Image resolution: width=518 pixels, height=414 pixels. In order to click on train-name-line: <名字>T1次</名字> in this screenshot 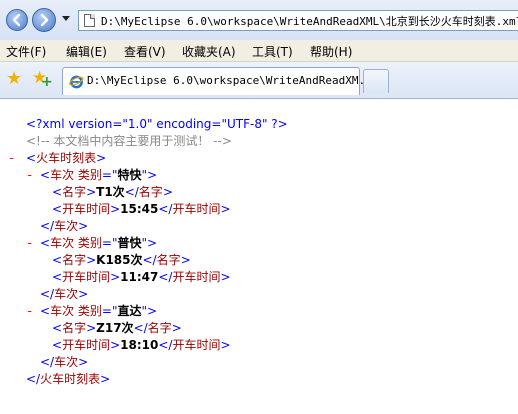, I will do `click(112, 192)`.